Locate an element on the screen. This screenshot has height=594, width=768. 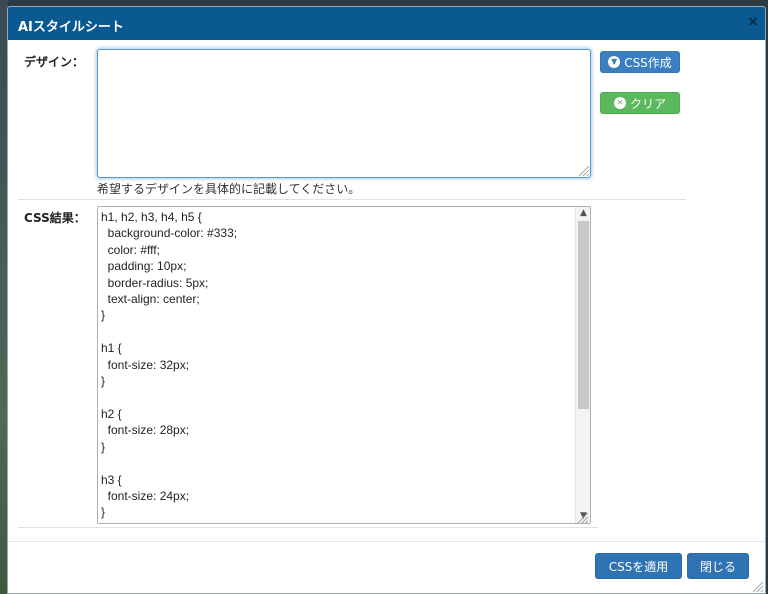
create-css-label: CSS作成 is located at coordinates (648, 62).